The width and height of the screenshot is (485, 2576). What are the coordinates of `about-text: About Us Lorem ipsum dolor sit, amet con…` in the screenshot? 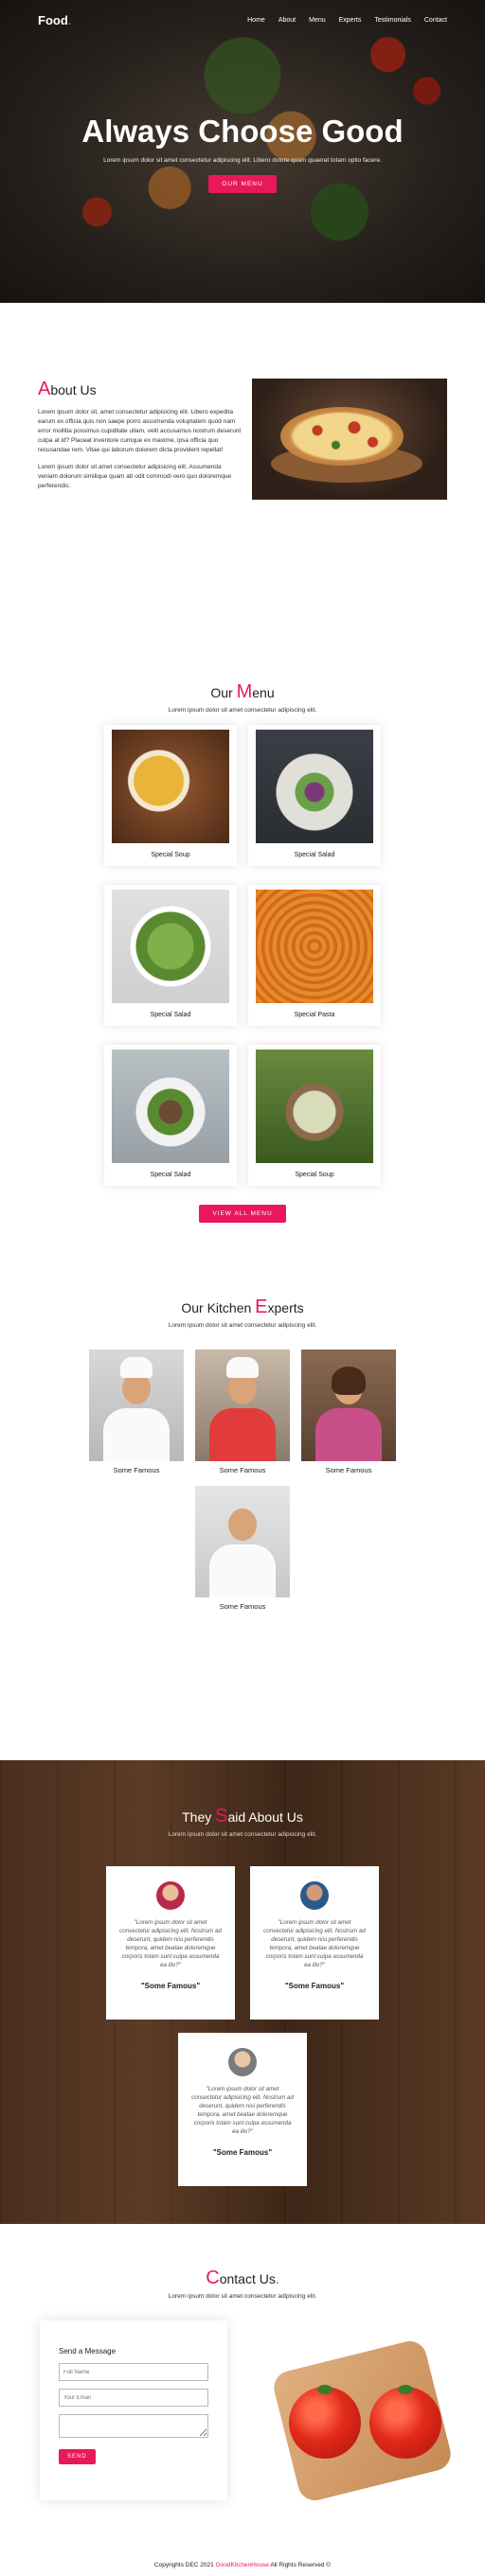 It's located at (140, 459).